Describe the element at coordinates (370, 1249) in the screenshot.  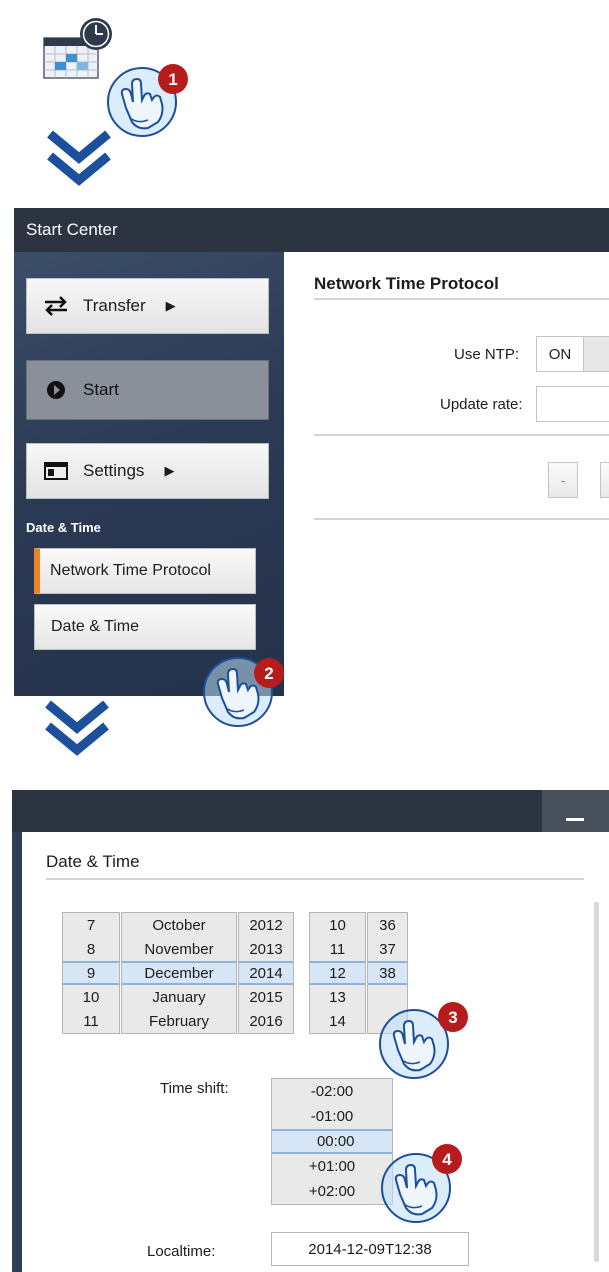
I see `localtime-field: 2014-12-09T12:38` at that location.